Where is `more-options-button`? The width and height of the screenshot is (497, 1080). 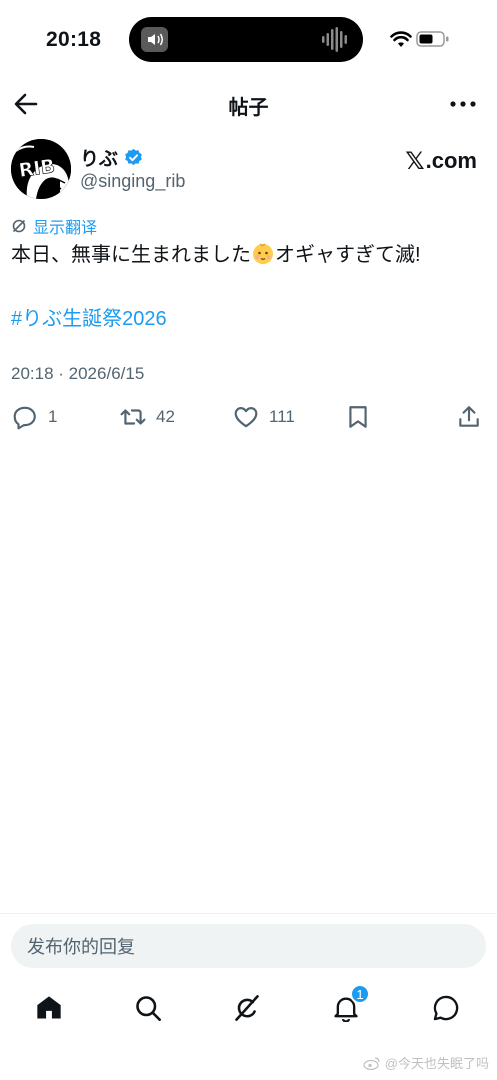 more-options-button is located at coordinates (463, 104).